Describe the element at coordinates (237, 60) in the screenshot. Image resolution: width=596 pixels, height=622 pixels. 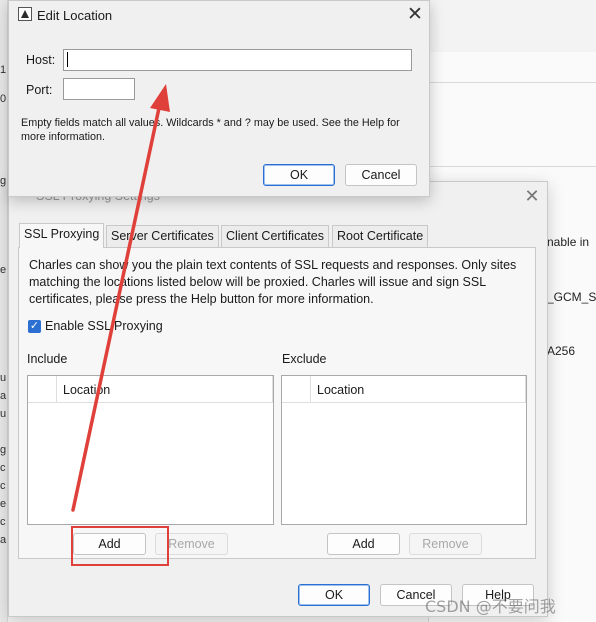
I see `host-input` at that location.